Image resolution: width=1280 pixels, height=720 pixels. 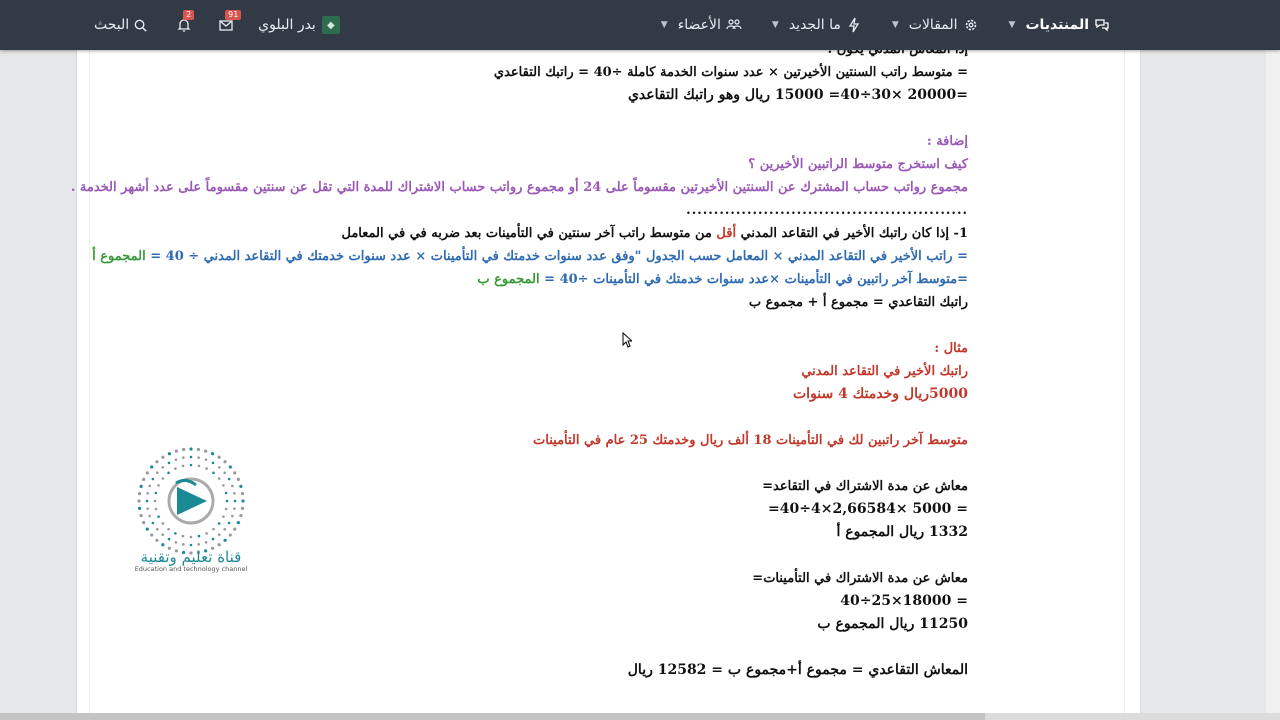 I want to click on nav-forums: المنتديات ▼, so click(x=1059, y=25).